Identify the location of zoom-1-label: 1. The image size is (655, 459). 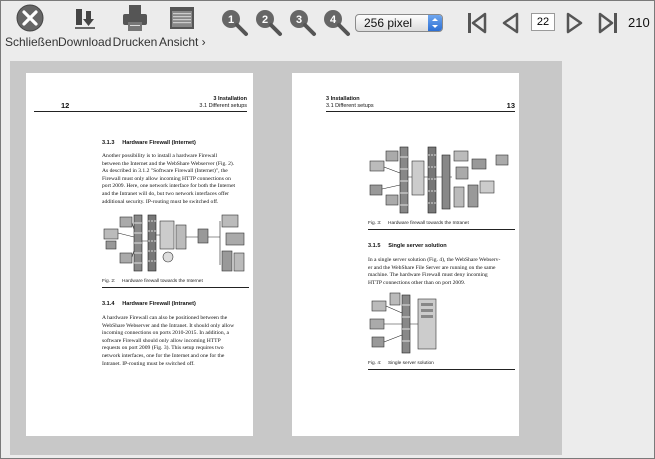
(231, 20).